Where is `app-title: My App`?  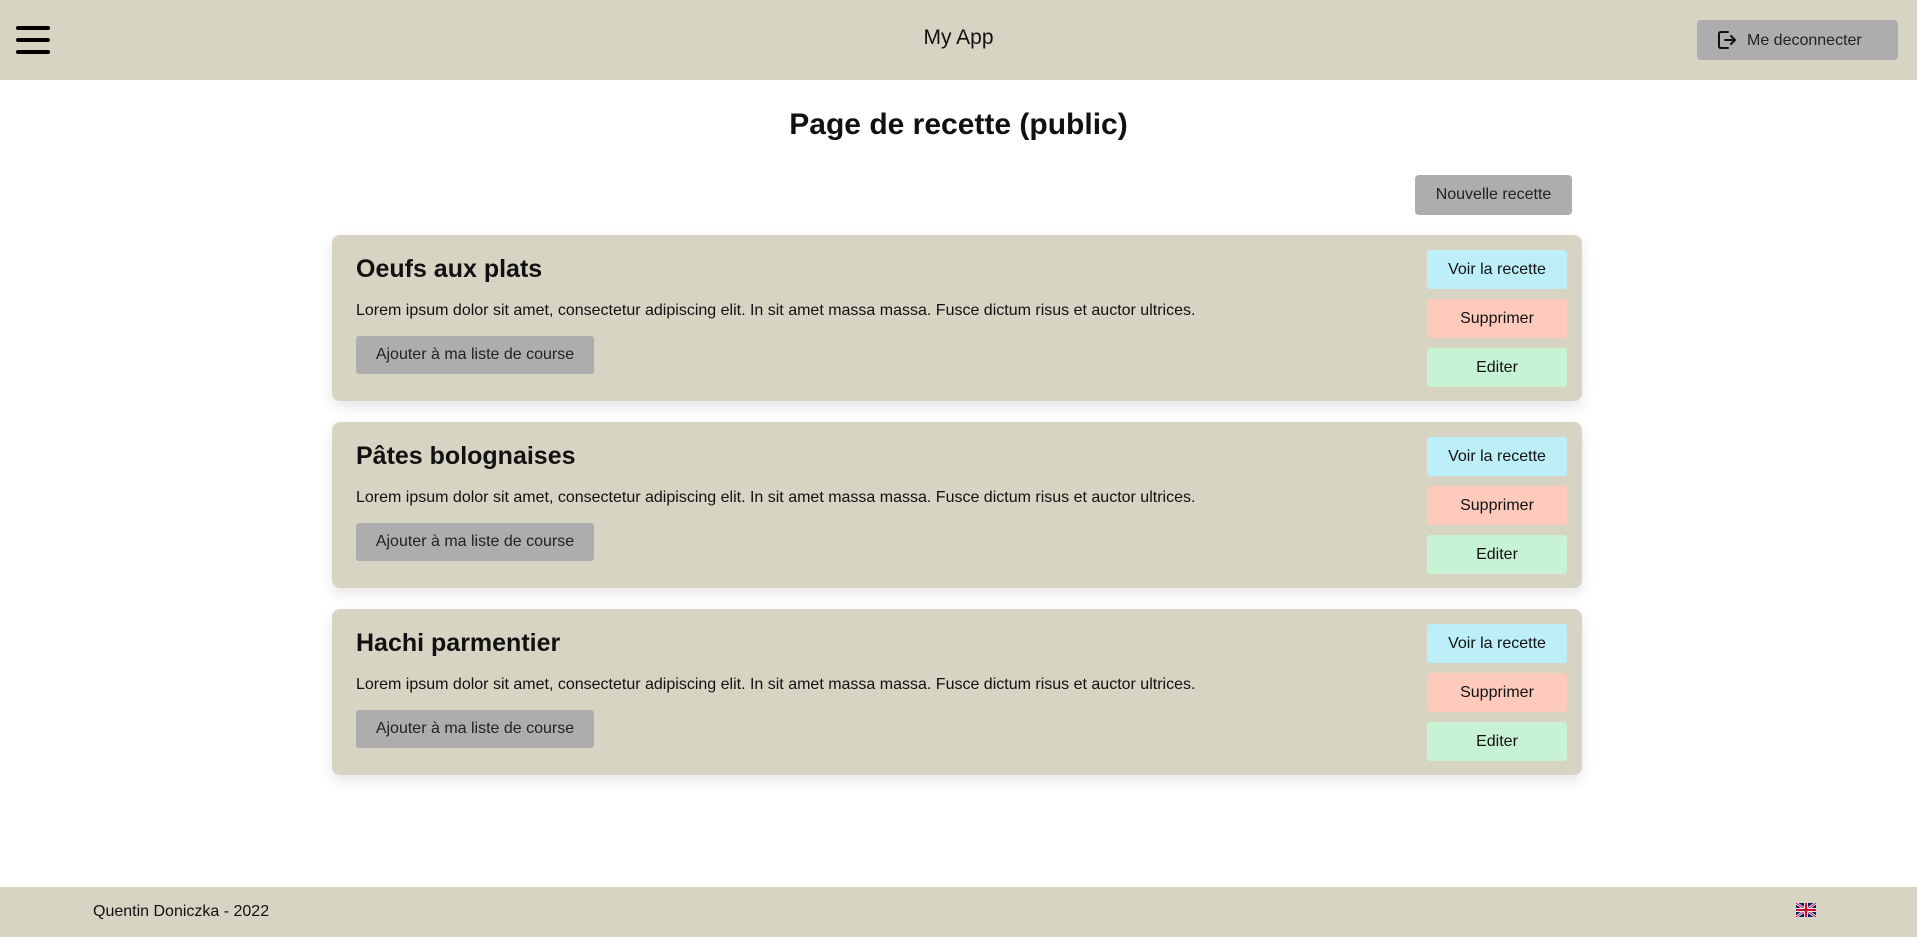 app-title: My App is located at coordinates (958, 37).